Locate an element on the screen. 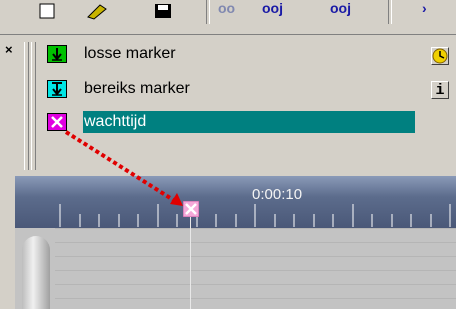  annotation-arrow is located at coordinates (123, 168).